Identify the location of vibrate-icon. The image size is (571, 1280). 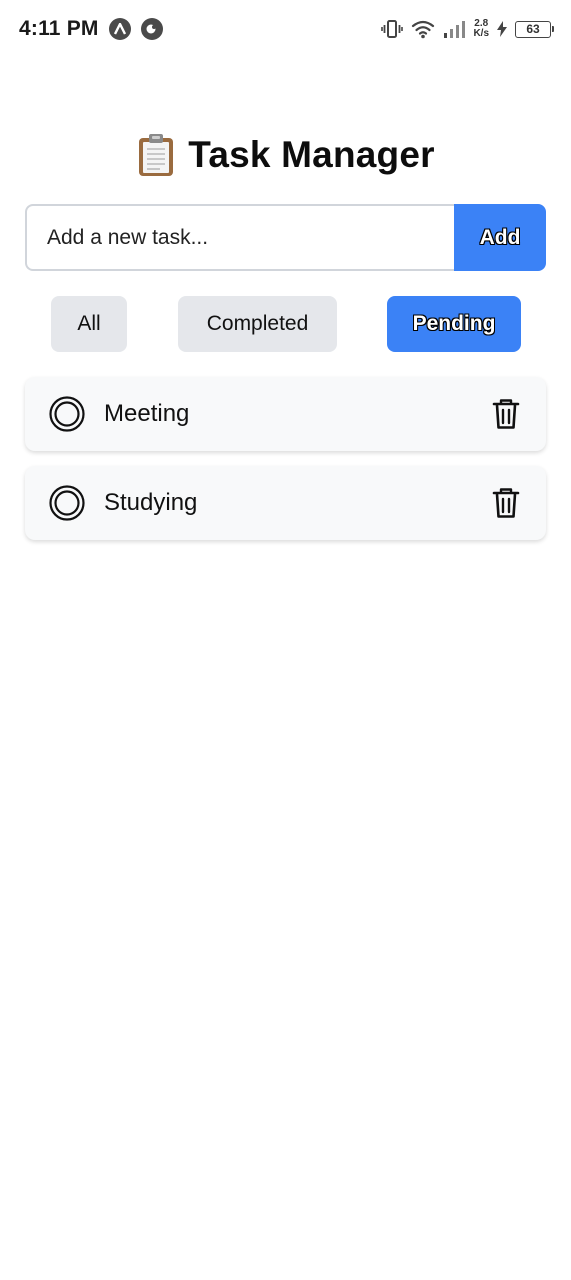
(392, 29).